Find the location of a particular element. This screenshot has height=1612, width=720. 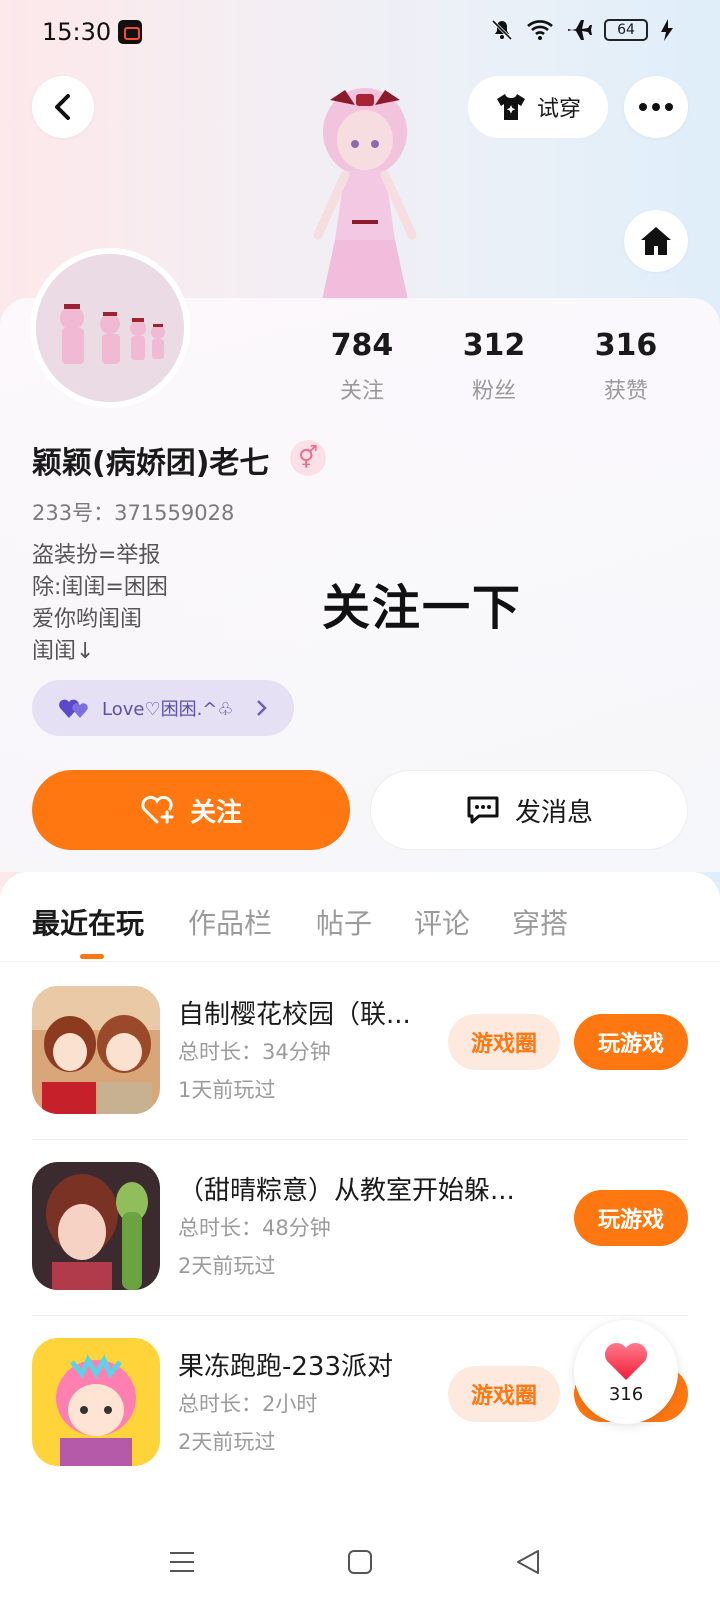

stat-likes-label: 获赞 is located at coordinates (625, 391).